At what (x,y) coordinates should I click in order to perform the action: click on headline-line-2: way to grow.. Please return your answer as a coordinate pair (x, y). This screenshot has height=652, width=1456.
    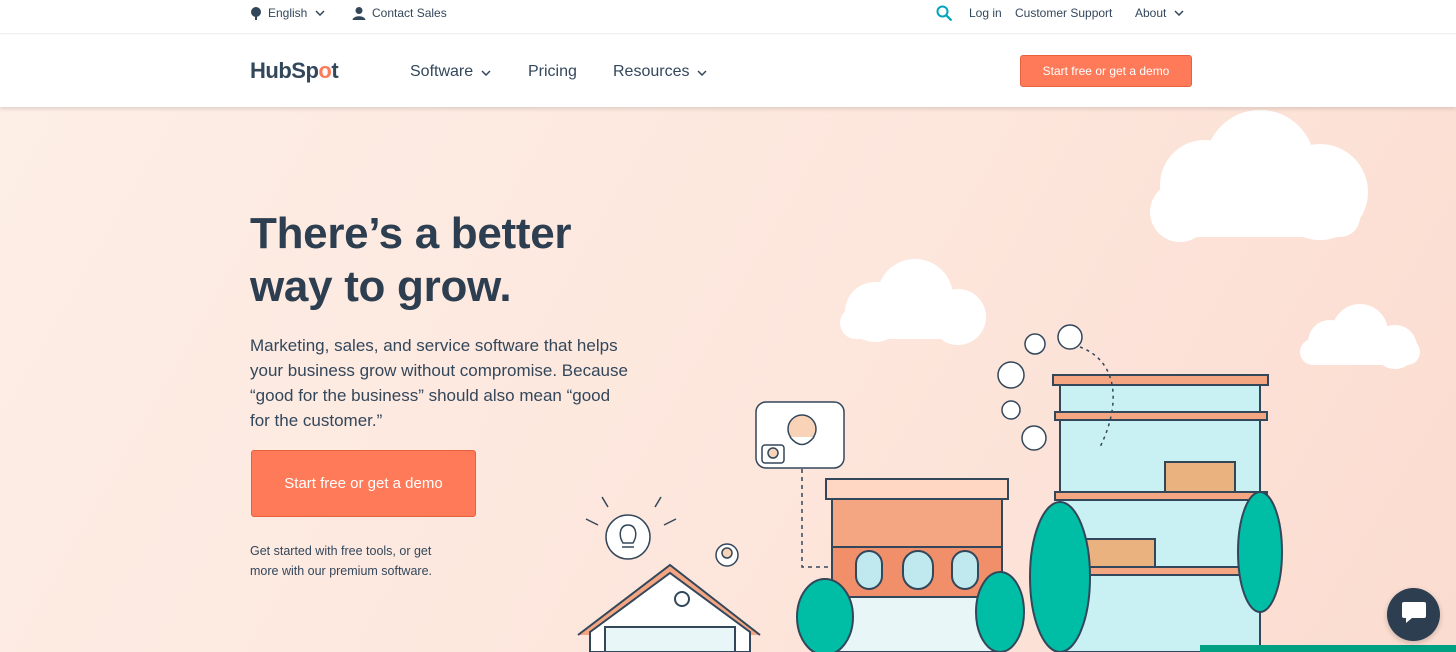
    Looking at the image, I should click on (381, 286).